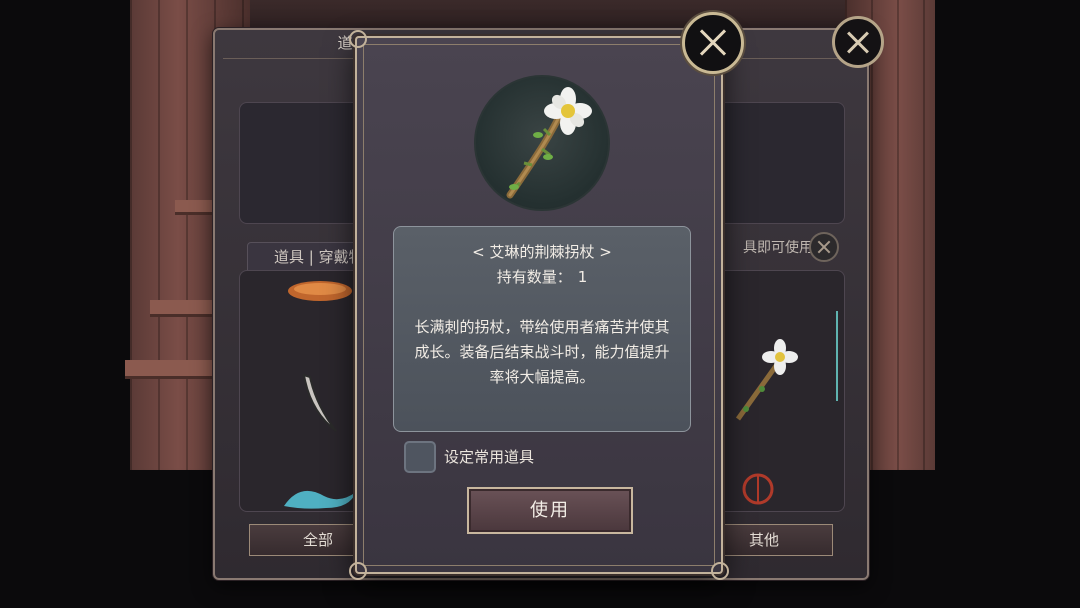 This screenshot has height=608, width=1080. What do you see at coordinates (824, 247) in the screenshot?
I see `hint-close-icon` at bounding box center [824, 247].